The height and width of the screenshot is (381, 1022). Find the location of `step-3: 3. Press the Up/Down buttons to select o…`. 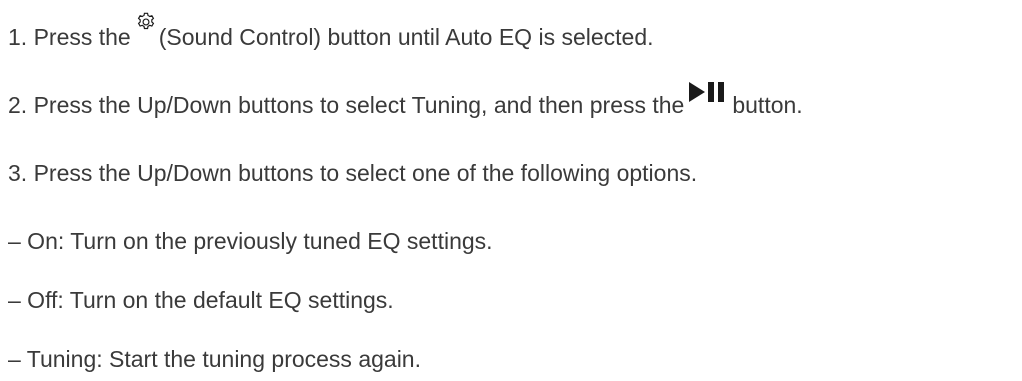

step-3: 3. Press the Up/Down buttons to select o… is located at coordinates (352, 173).